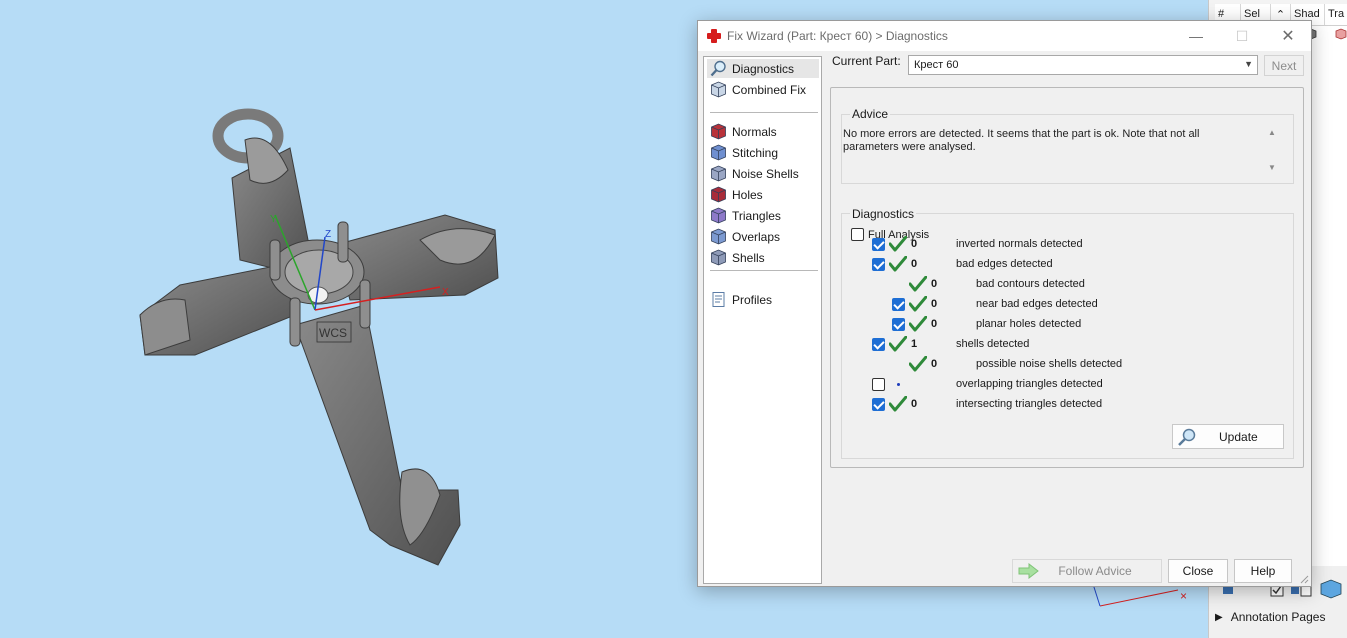 The image size is (1347, 638). Describe the element at coordinates (445, 292) in the screenshot. I see `axis-x-label: X` at that location.